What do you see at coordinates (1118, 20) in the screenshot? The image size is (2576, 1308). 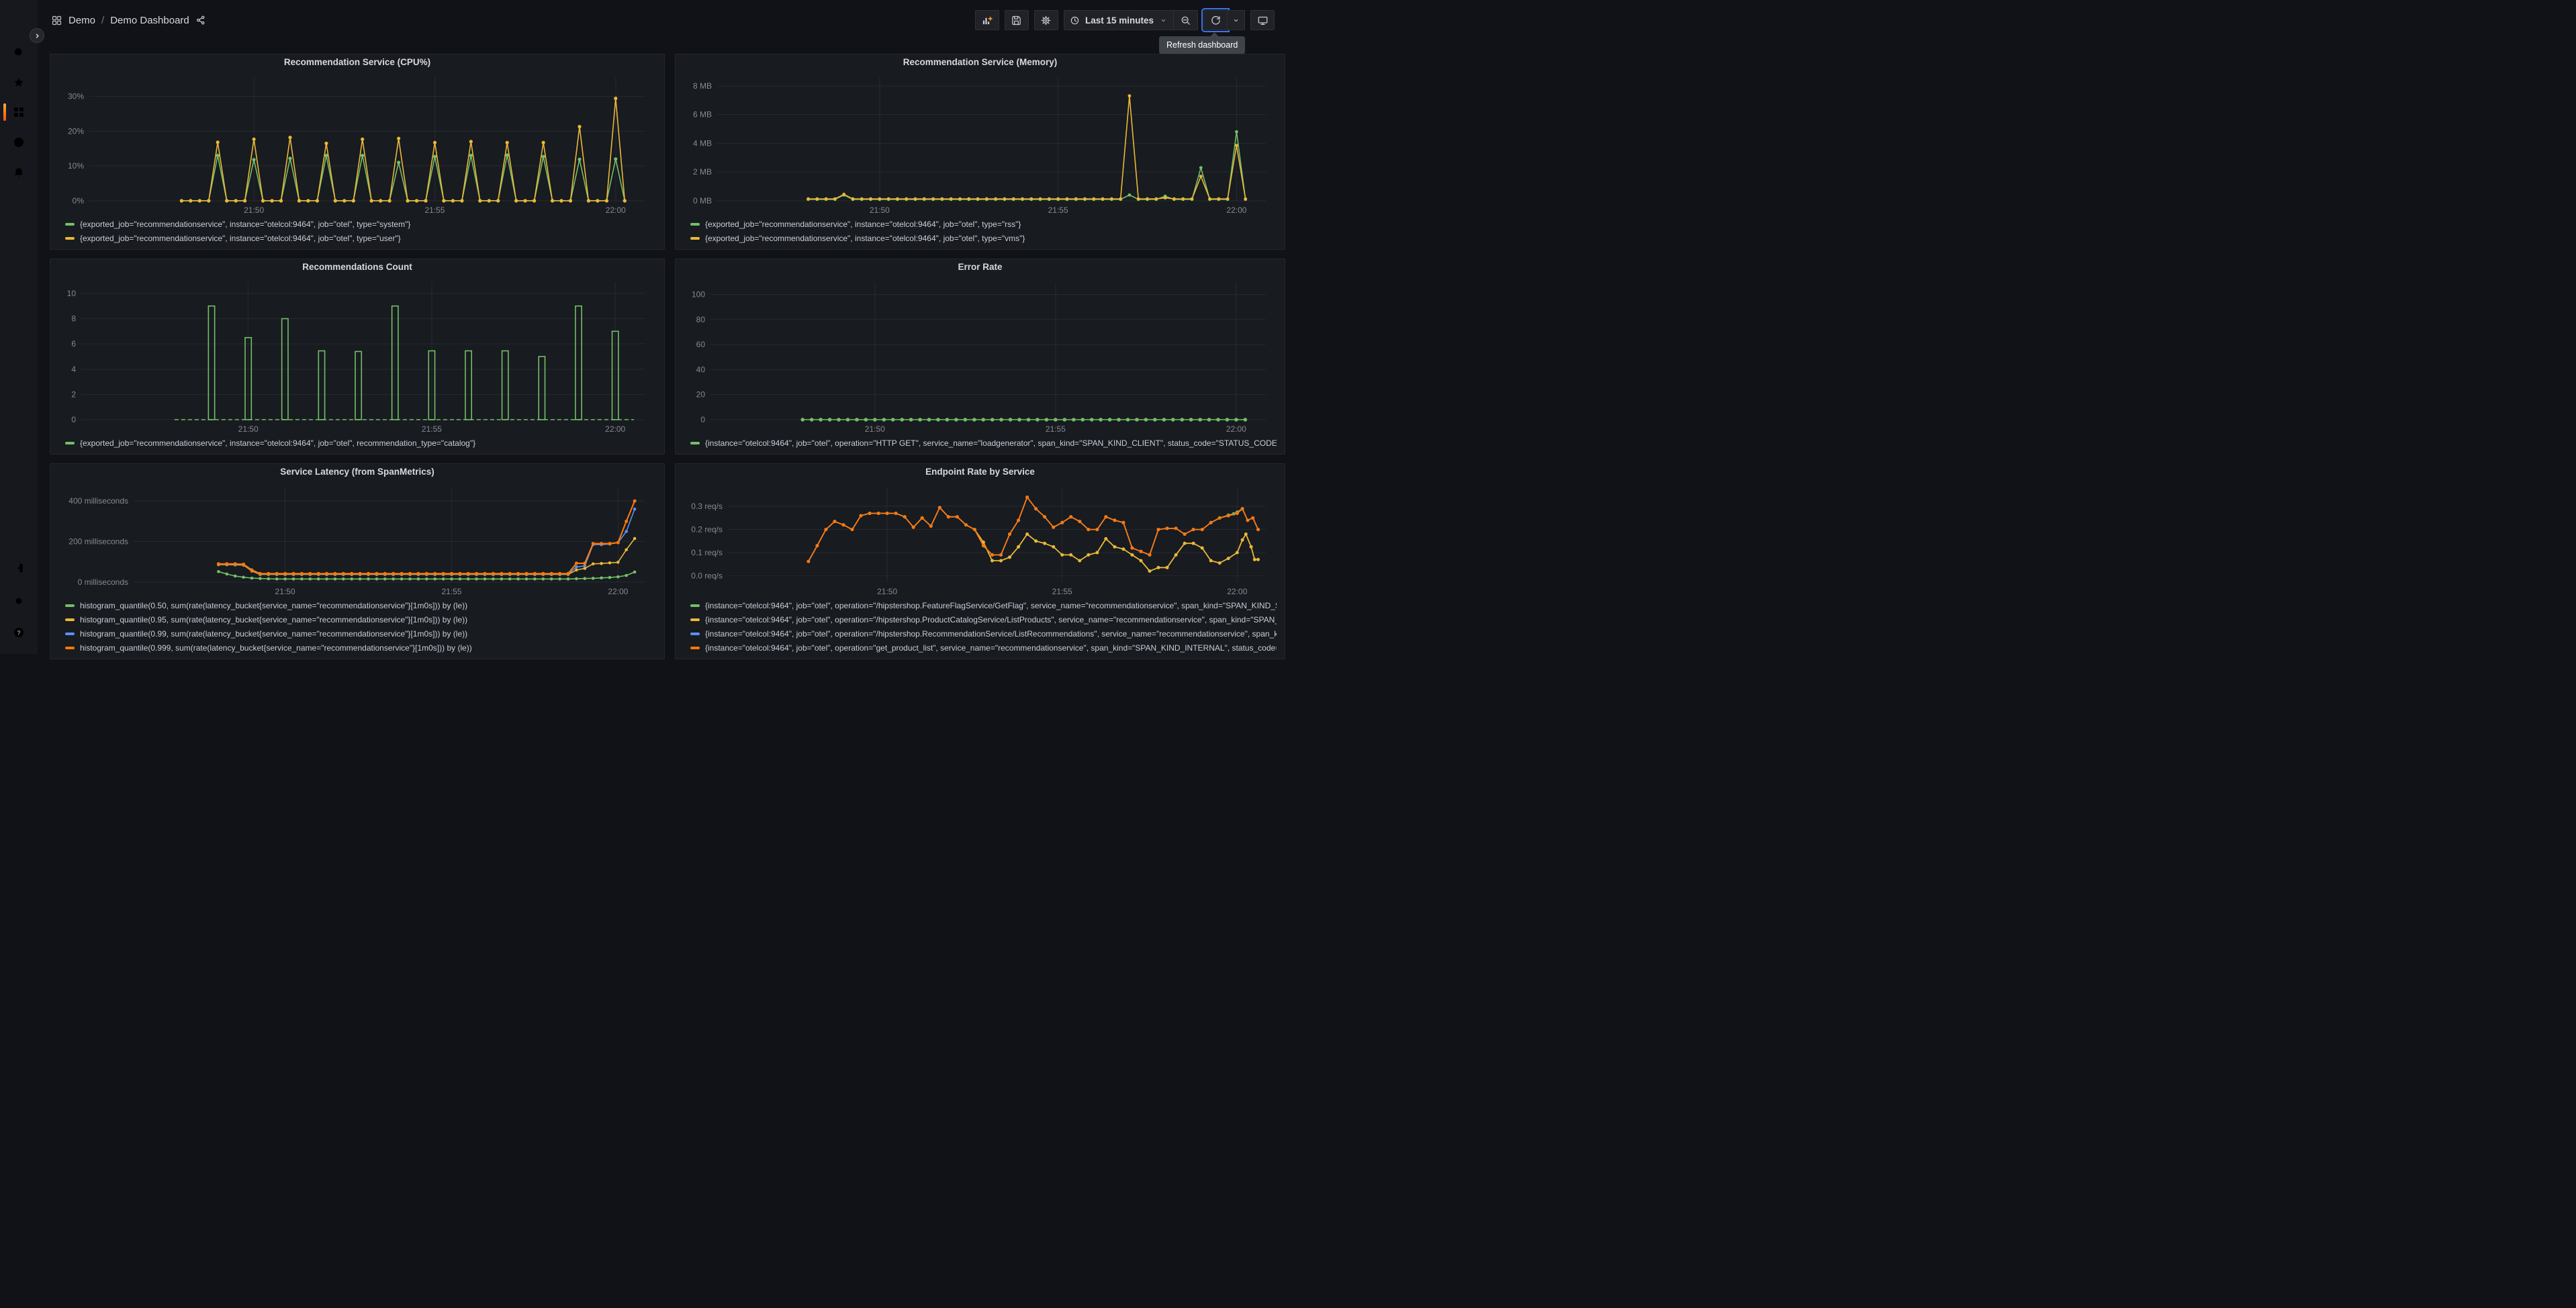 I see `time-range-picker: Last 15 minutes` at bounding box center [1118, 20].